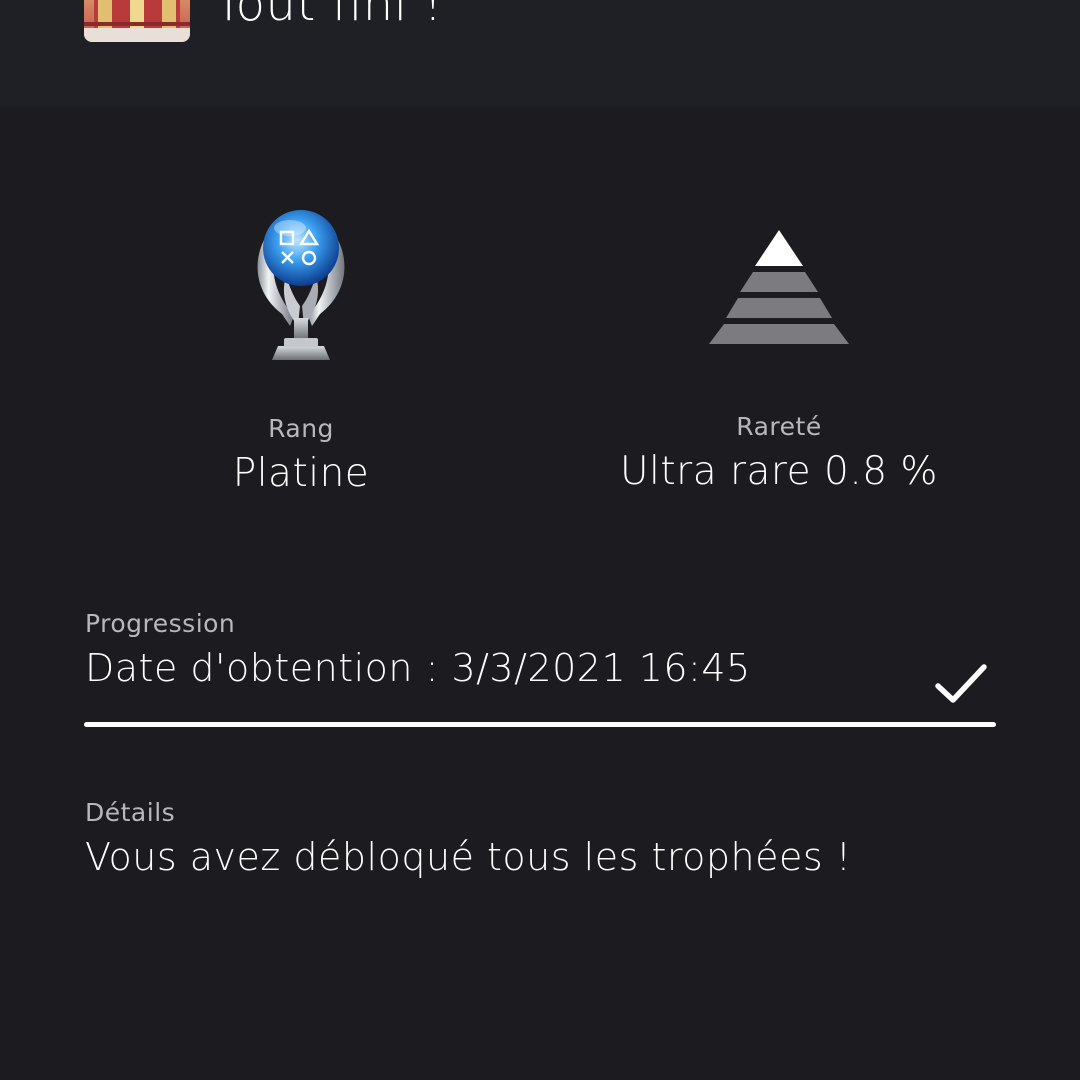  What do you see at coordinates (329, 16) in the screenshot?
I see `trophy-title: Tout fini !` at bounding box center [329, 16].